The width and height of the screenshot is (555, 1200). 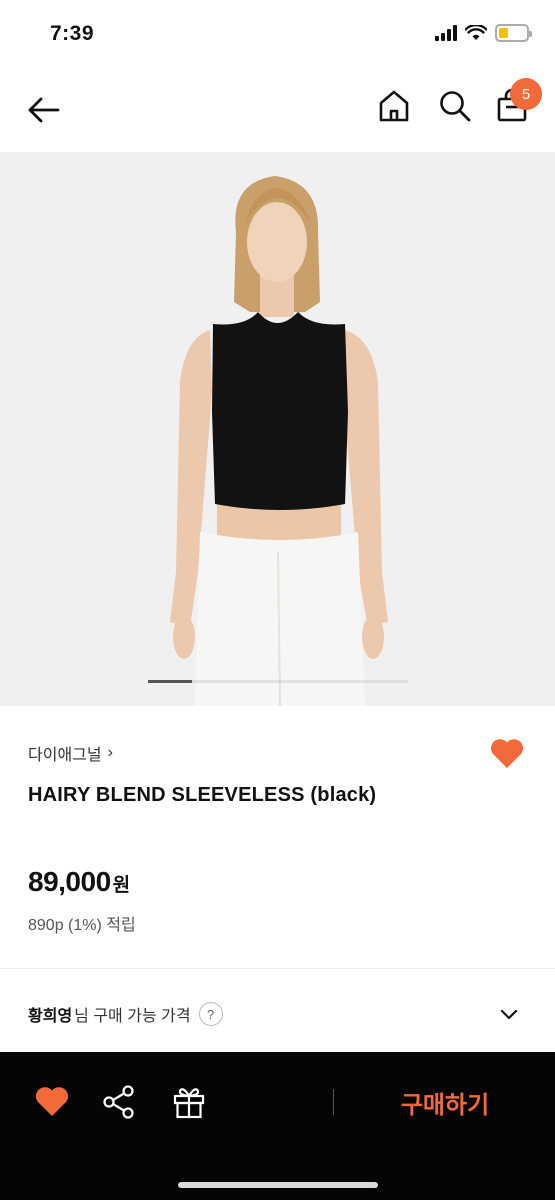 I want to click on signal-icon, so click(x=446, y=33).